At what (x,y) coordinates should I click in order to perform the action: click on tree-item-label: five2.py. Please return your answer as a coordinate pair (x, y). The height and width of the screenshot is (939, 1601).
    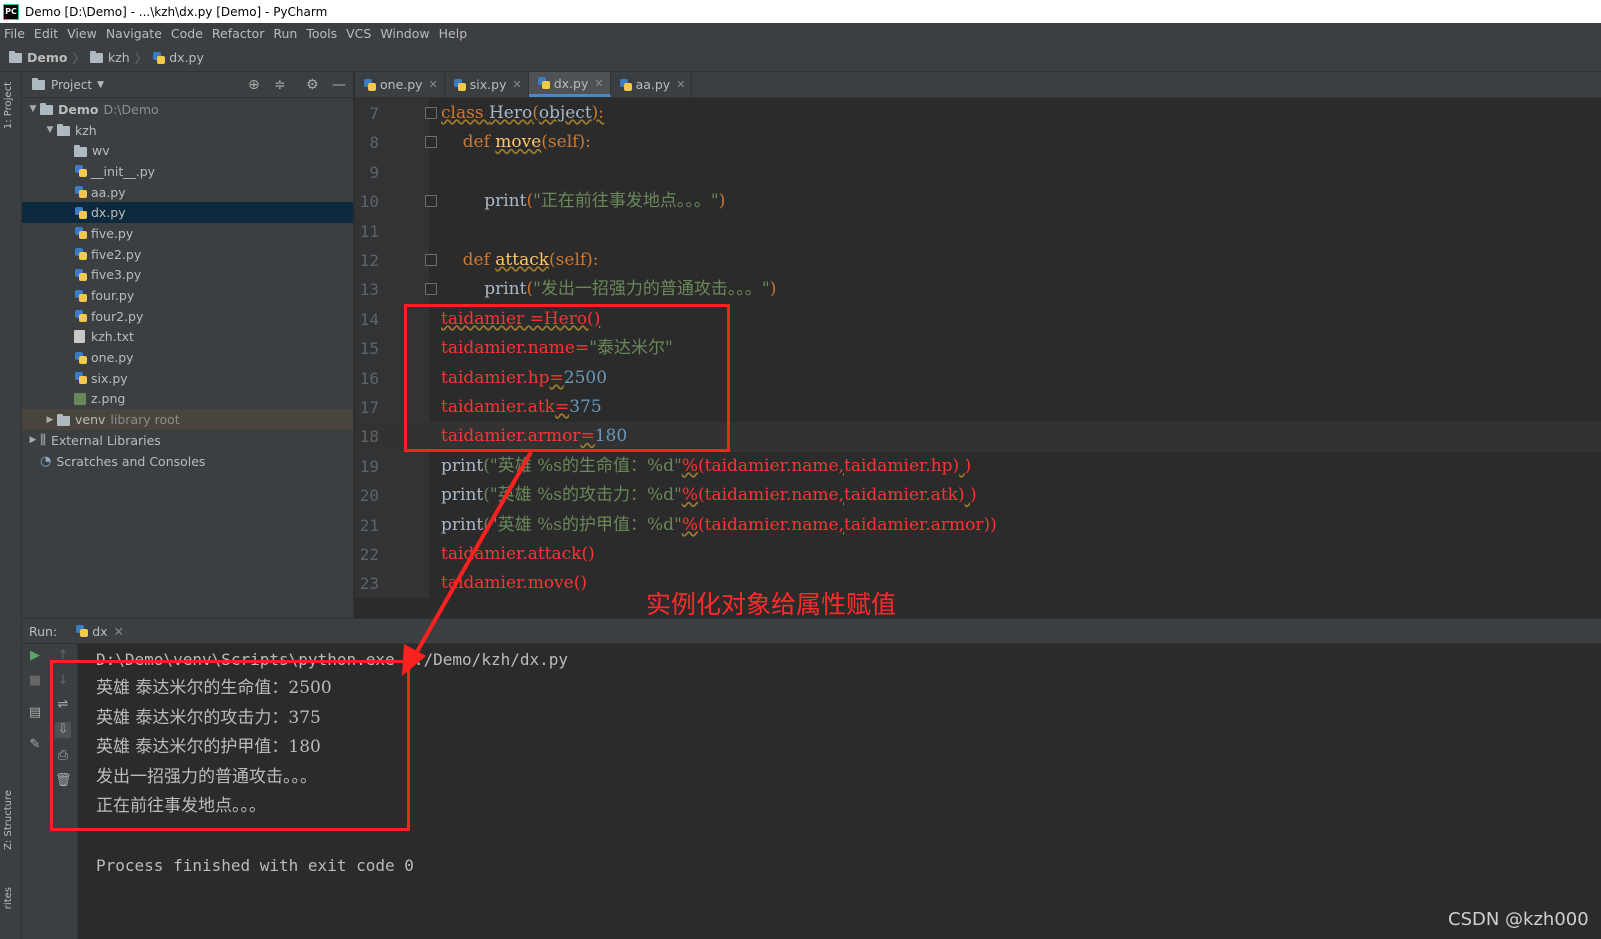
    Looking at the image, I should click on (116, 254).